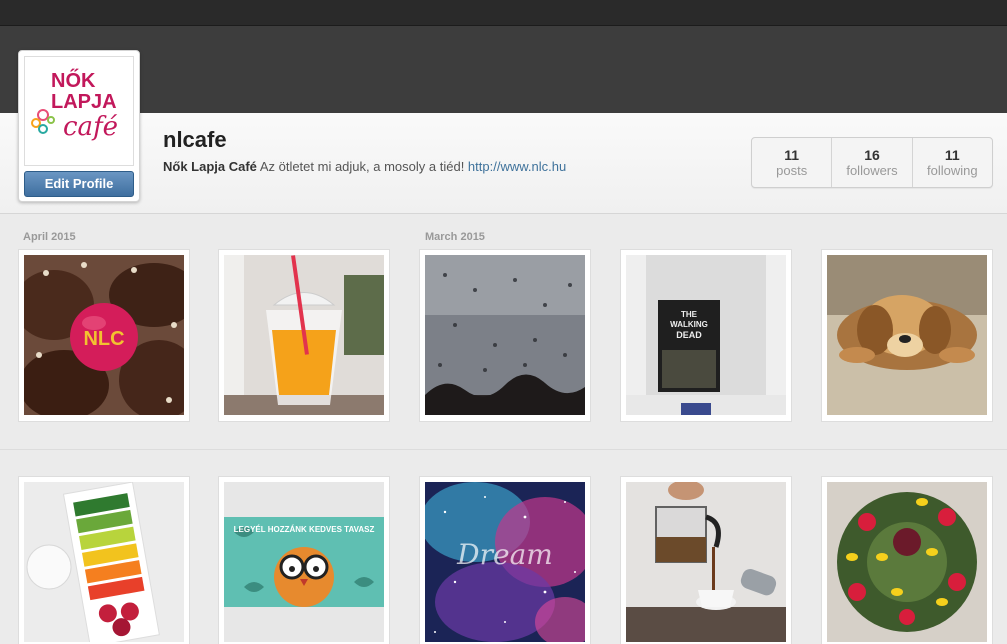 Image resolution: width=1007 pixels, height=644 pixels. I want to click on stat-posts: 11 posts, so click(791, 162).